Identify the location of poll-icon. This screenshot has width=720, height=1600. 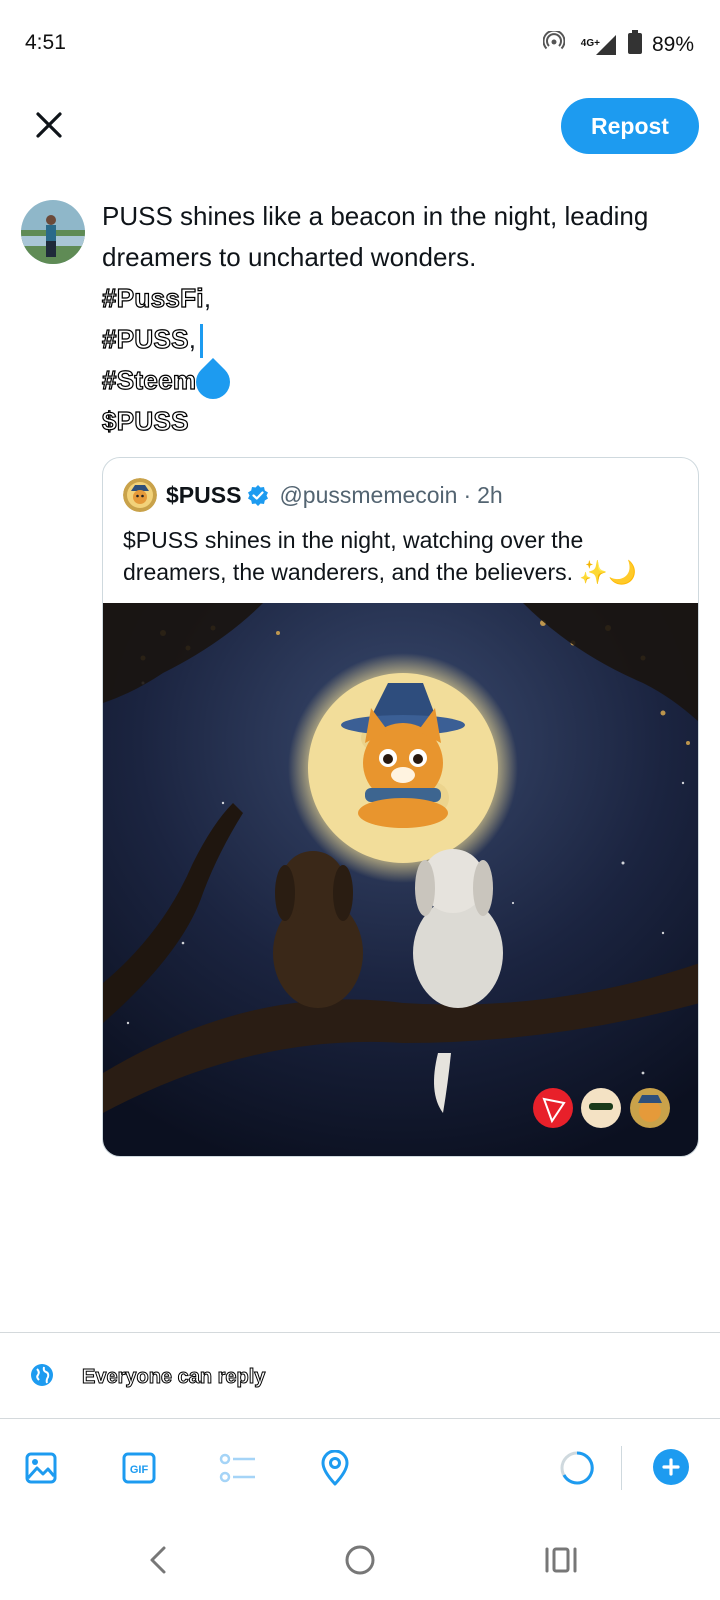
(237, 1468).